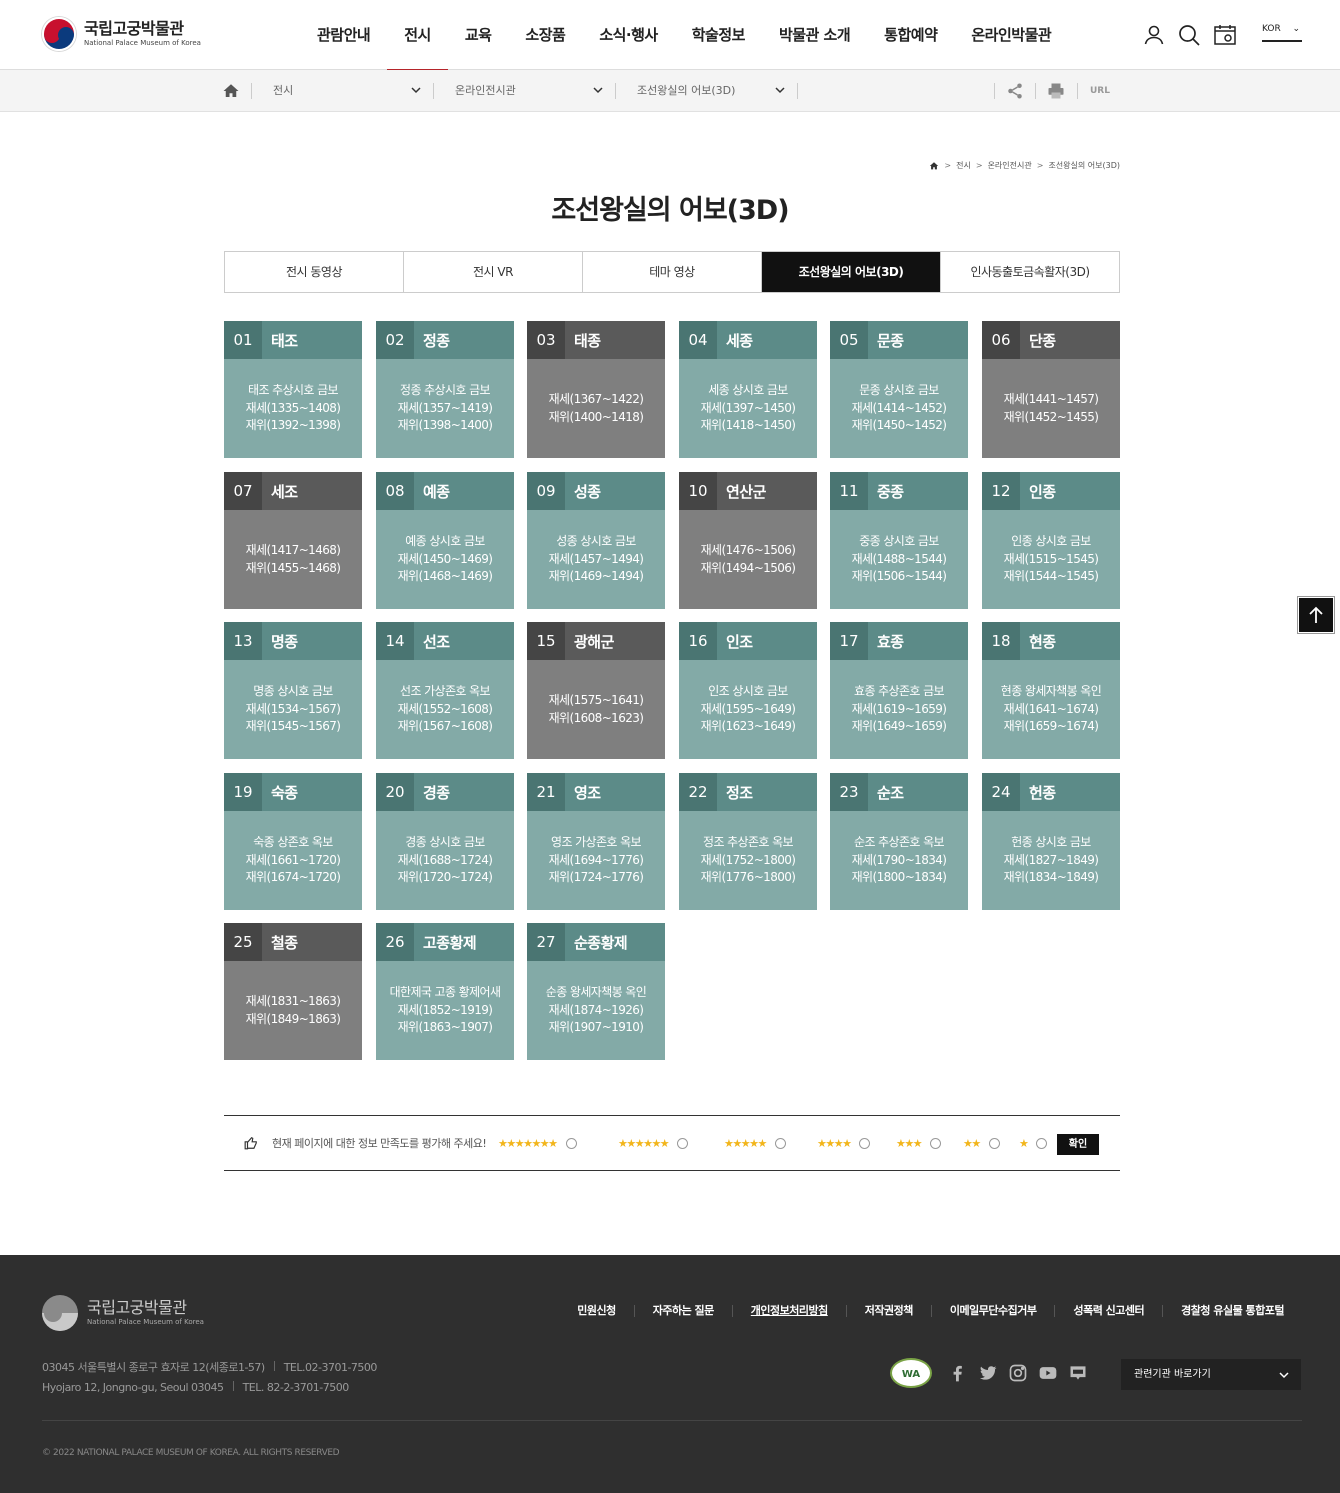 The height and width of the screenshot is (1493, 1340). I want to click on nav-item: 전시, so click(417, 35).